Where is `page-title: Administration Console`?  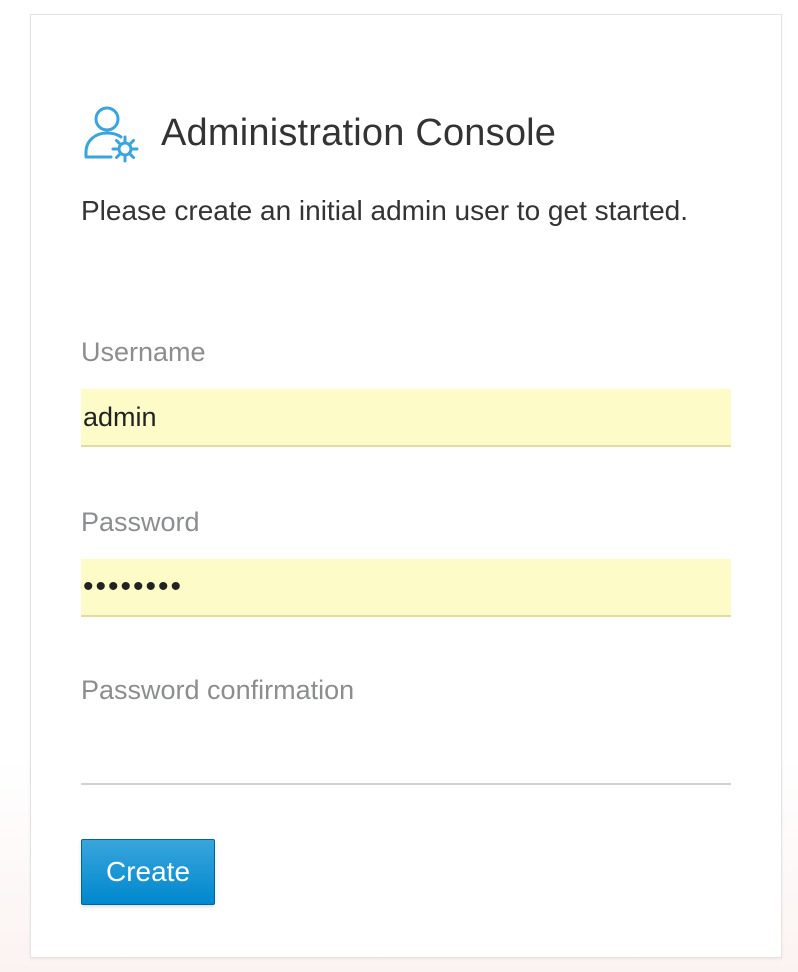
page-title: Administration Console is located at coordinates (359, 132).